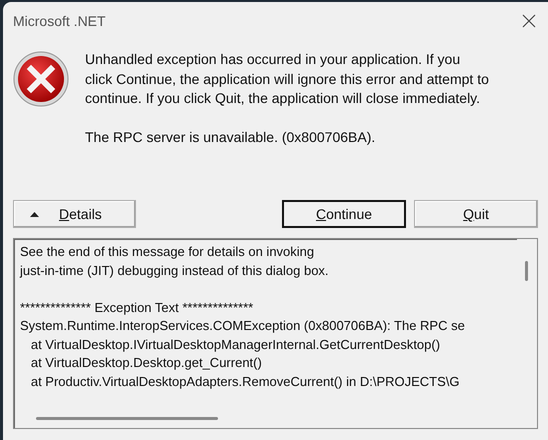 This screenshot has height=440, width=548. Describe the element at coordinates (476, 214) in the screenshot. I see `quit-button: Quit` at that location.